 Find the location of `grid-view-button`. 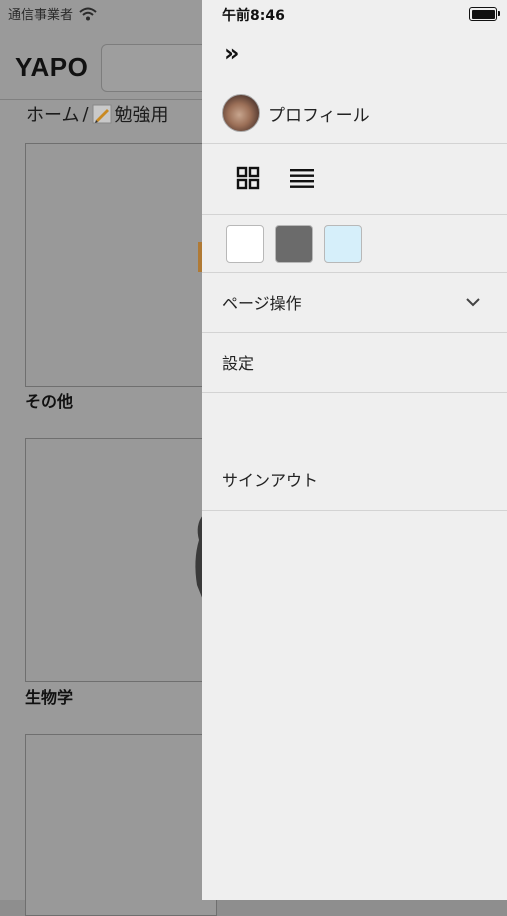

grid-view-button is located at coordinates (248, 178).